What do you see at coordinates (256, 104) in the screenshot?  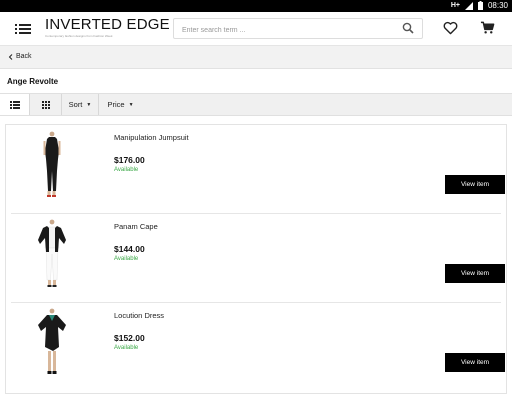 I see `list-toolbar: Sort ▼ Price ▼` at bounding box center [256, 104].